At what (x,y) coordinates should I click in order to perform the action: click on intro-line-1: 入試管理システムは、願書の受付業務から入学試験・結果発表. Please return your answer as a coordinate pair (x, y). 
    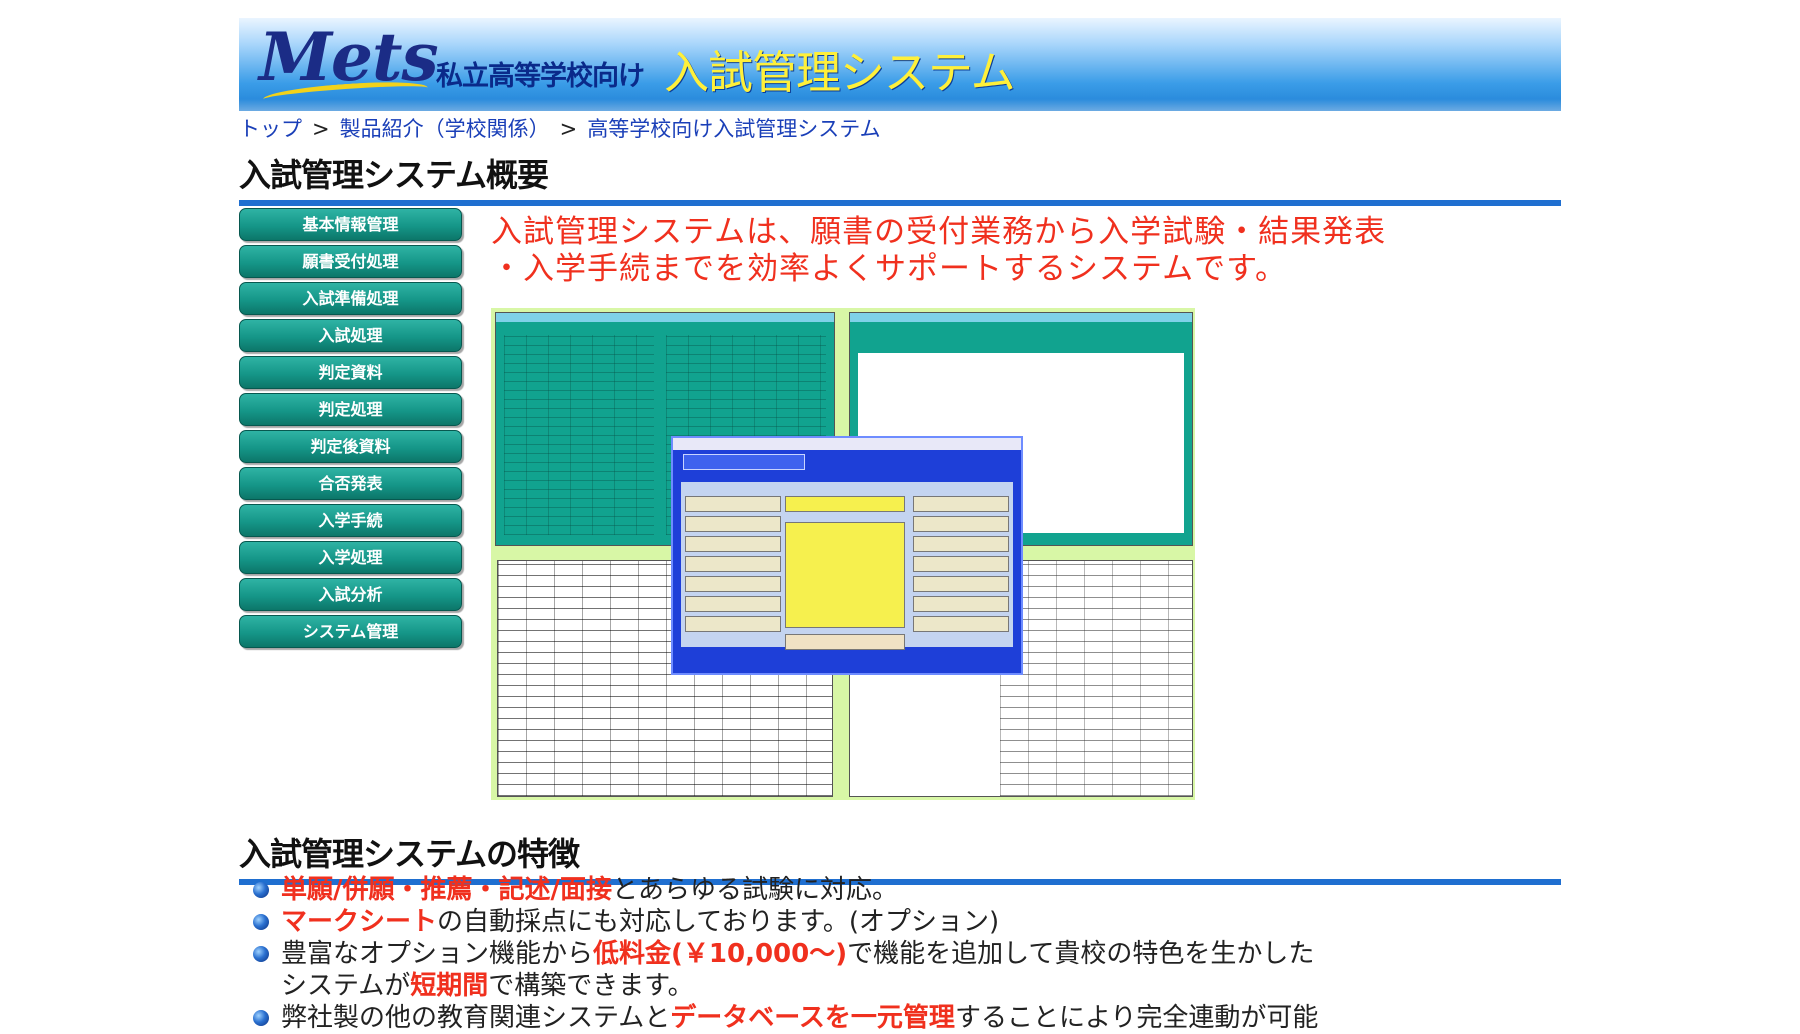
    Looking at the image, I should click on (939, 232).